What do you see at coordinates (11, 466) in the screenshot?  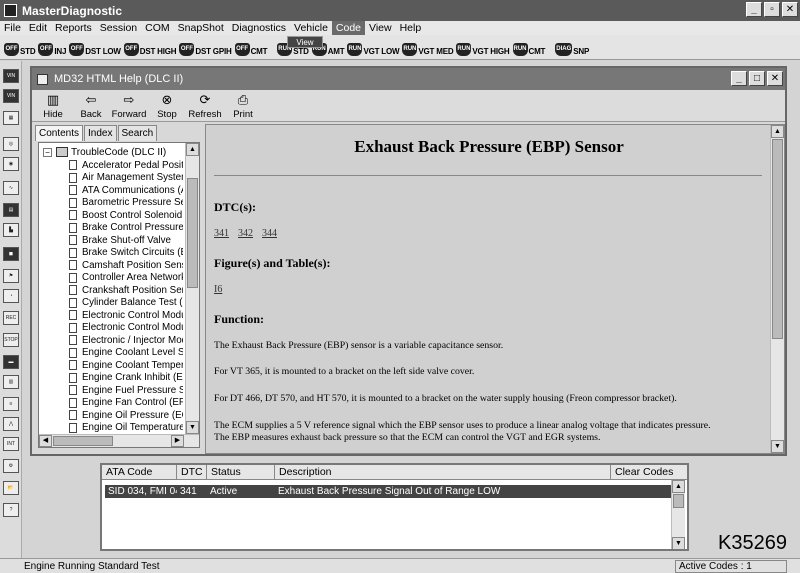 I see `settings-icon: ⚙` at bounding box center [11, 466].